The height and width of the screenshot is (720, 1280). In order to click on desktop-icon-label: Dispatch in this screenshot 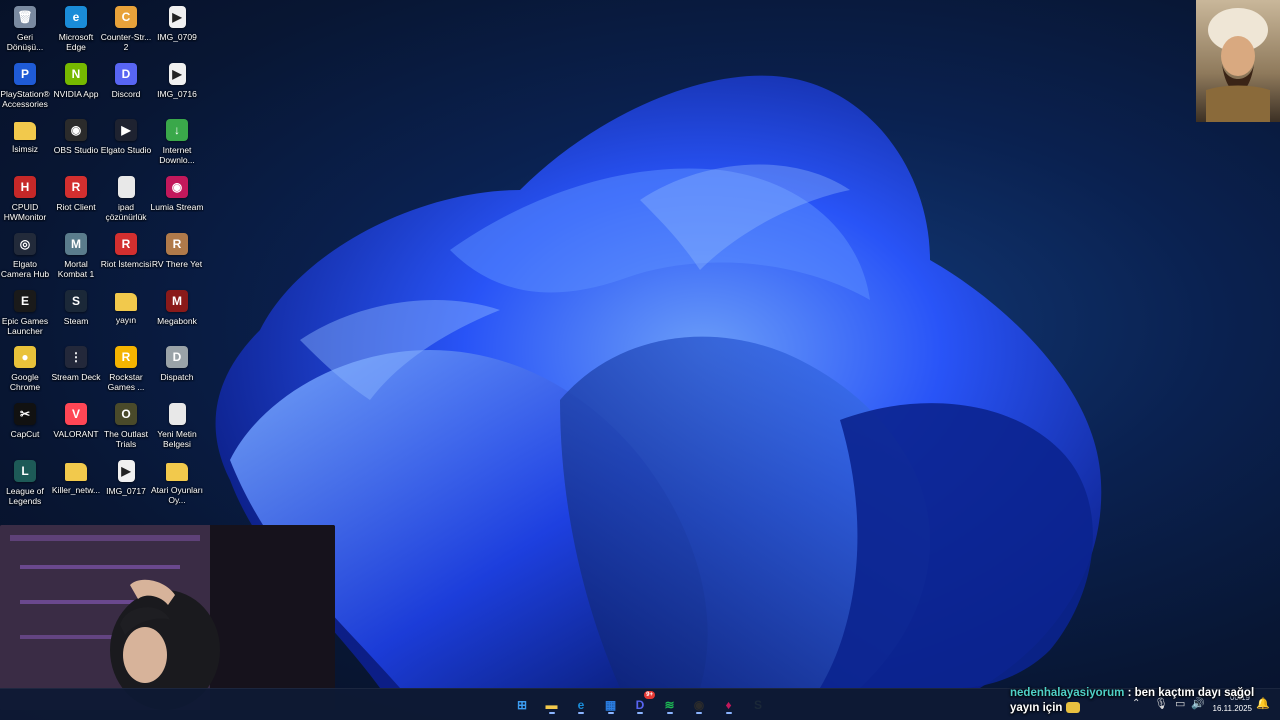, I will do `click(177, 377)`.